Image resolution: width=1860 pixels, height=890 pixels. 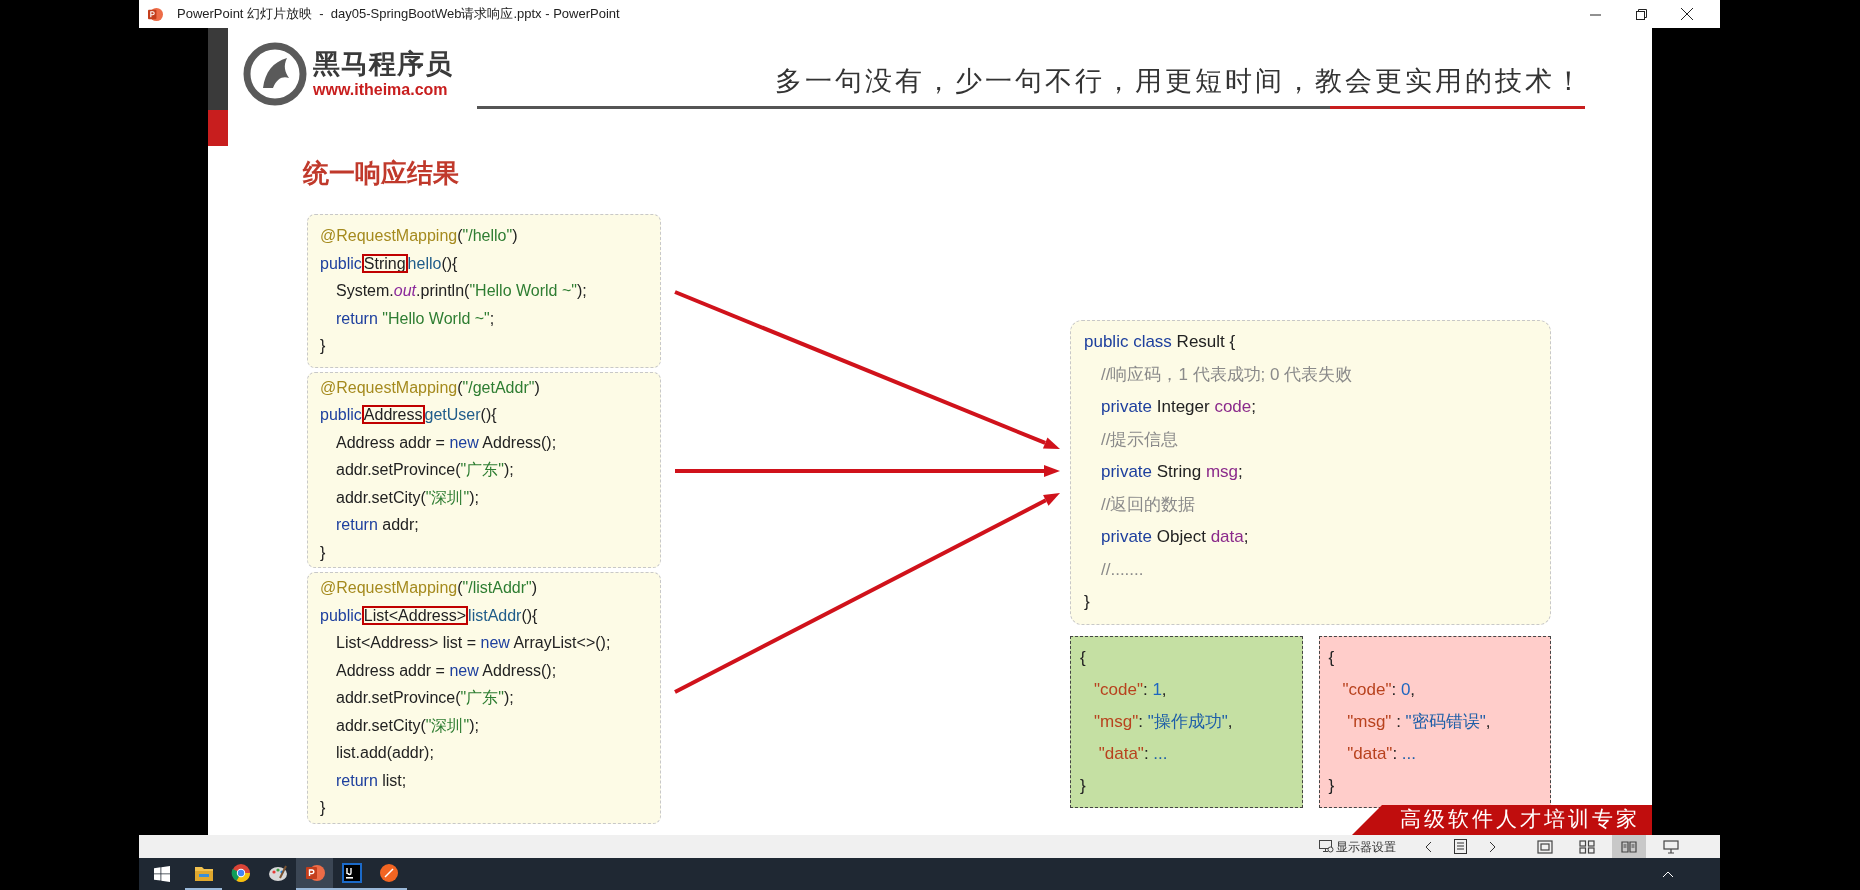 What do you see at coordinates (1130, 689) in the screenshot?
I see `code-line: "code": 1,` at bounding box center [1130, 689].